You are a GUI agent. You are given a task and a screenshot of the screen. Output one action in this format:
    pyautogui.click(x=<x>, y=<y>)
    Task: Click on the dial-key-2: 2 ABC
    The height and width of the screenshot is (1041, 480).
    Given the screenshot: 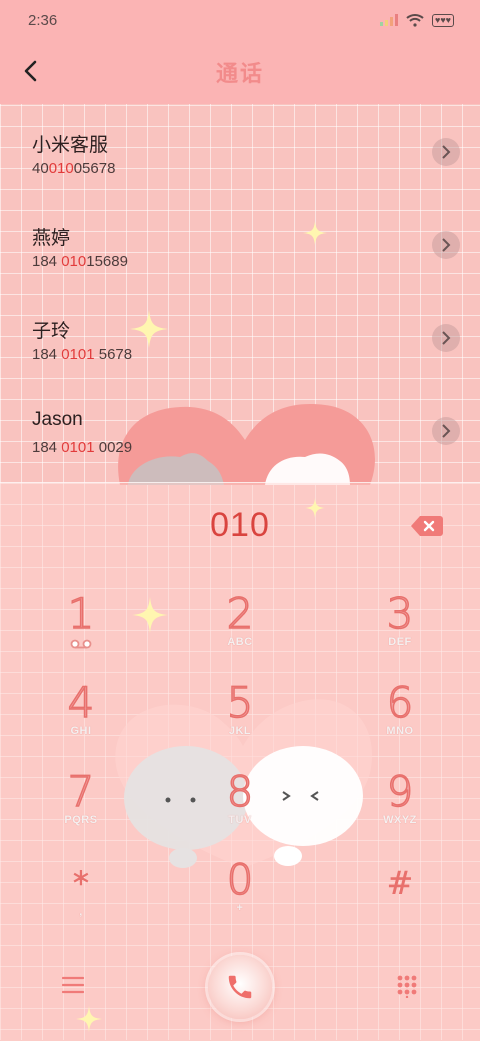 What is the action you would take?
    pyautogui.click(x=240, y=631)
    